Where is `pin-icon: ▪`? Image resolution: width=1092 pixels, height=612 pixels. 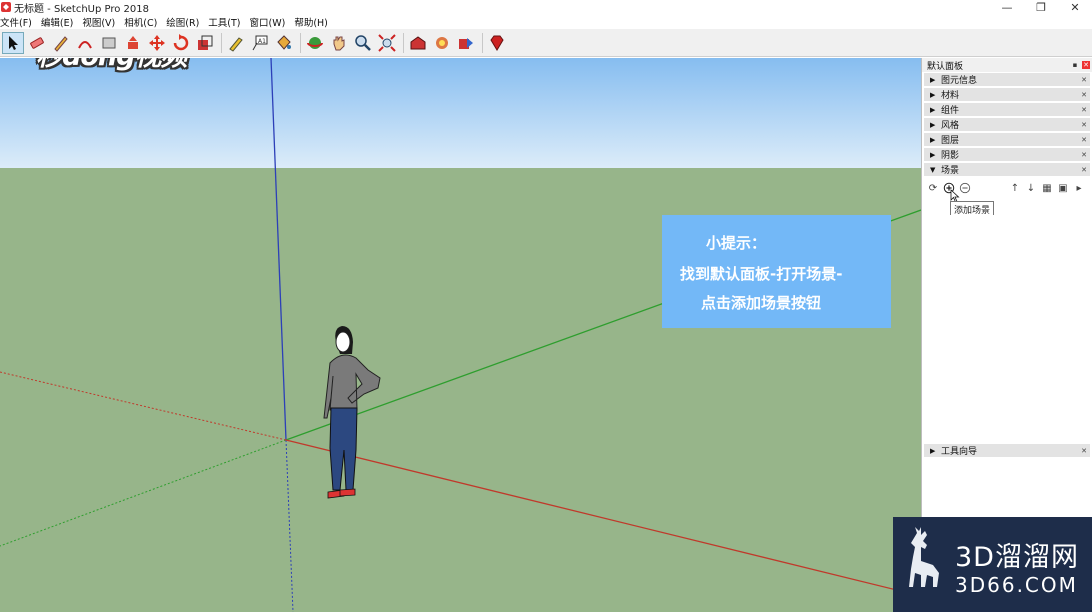
pin-icon: ▪ is located at coordinates (1075, 65).